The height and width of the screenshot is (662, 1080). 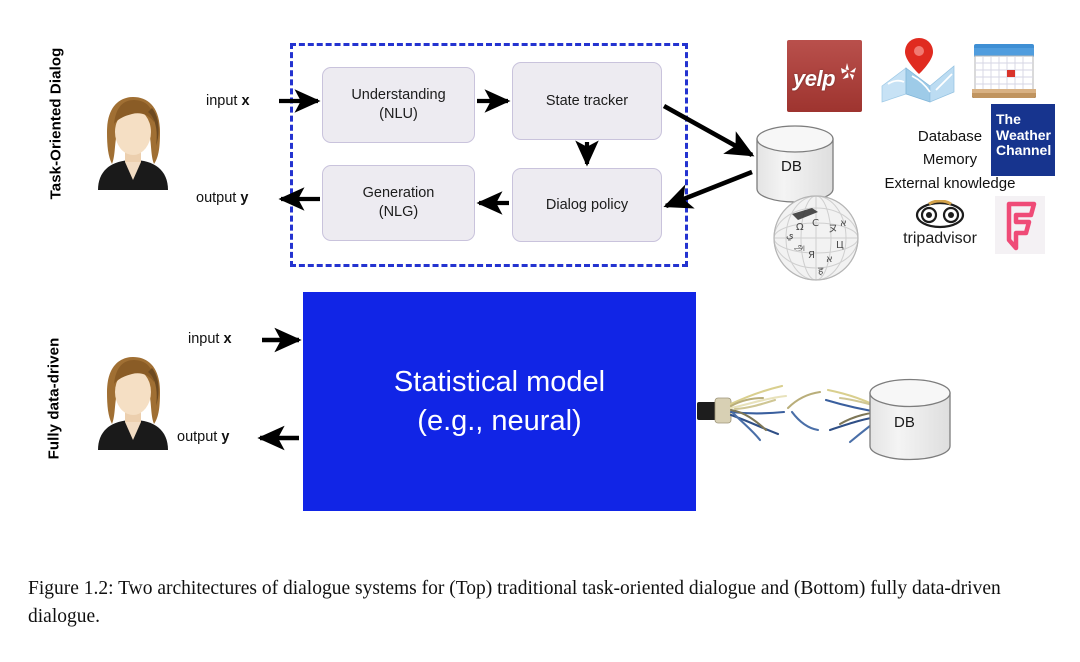 I want to click on weather-channel-line1: The, so click(x=1008, y=119).